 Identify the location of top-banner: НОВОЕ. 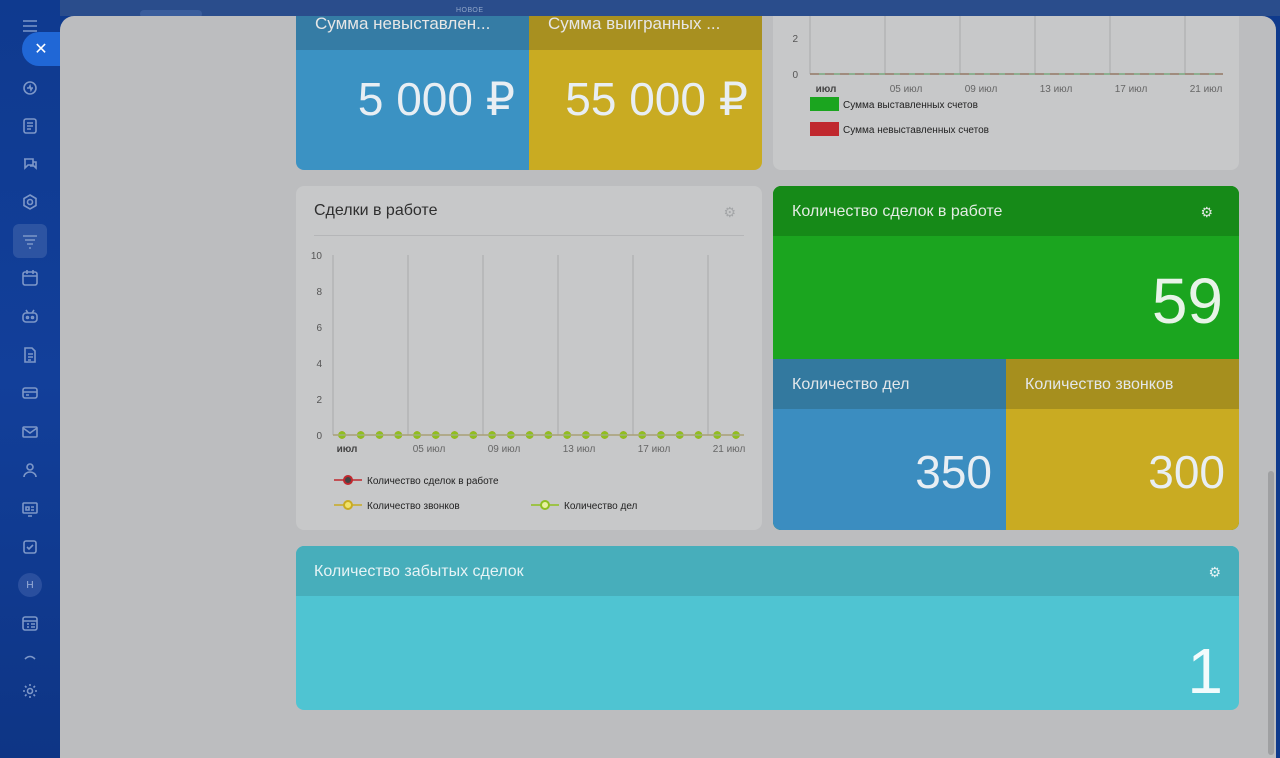
(670, 9).